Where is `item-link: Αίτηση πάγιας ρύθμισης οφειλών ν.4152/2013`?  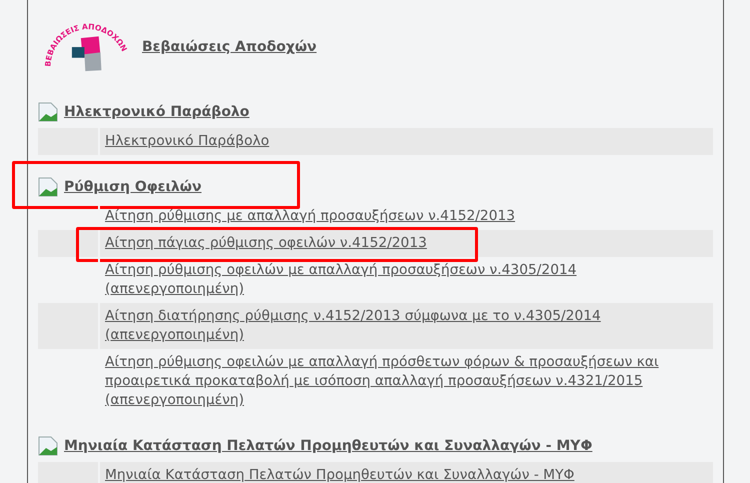 item-link: Αίτηση πάγιας ρύθμισης οφειλών ν.4152/2013 is located at coordinates (406, 243).